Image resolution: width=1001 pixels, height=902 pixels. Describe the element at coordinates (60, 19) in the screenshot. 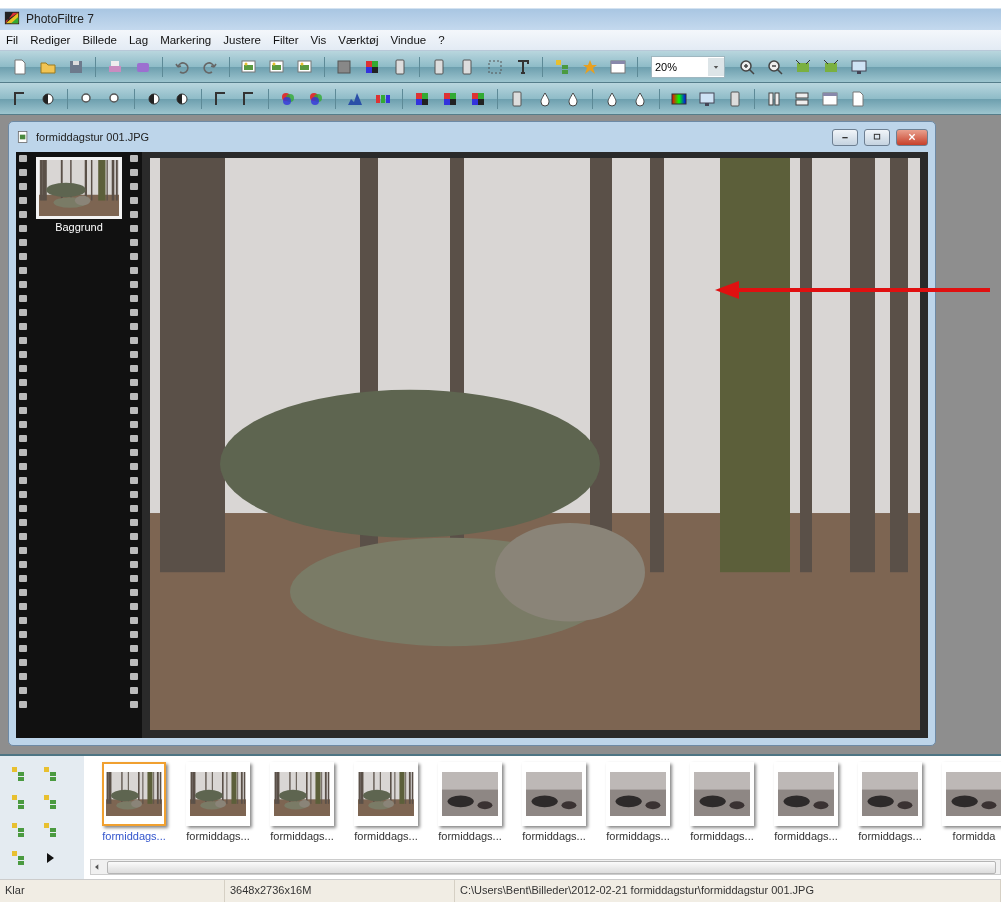

I see `window-title: PhotoFiltre 7` at that location.